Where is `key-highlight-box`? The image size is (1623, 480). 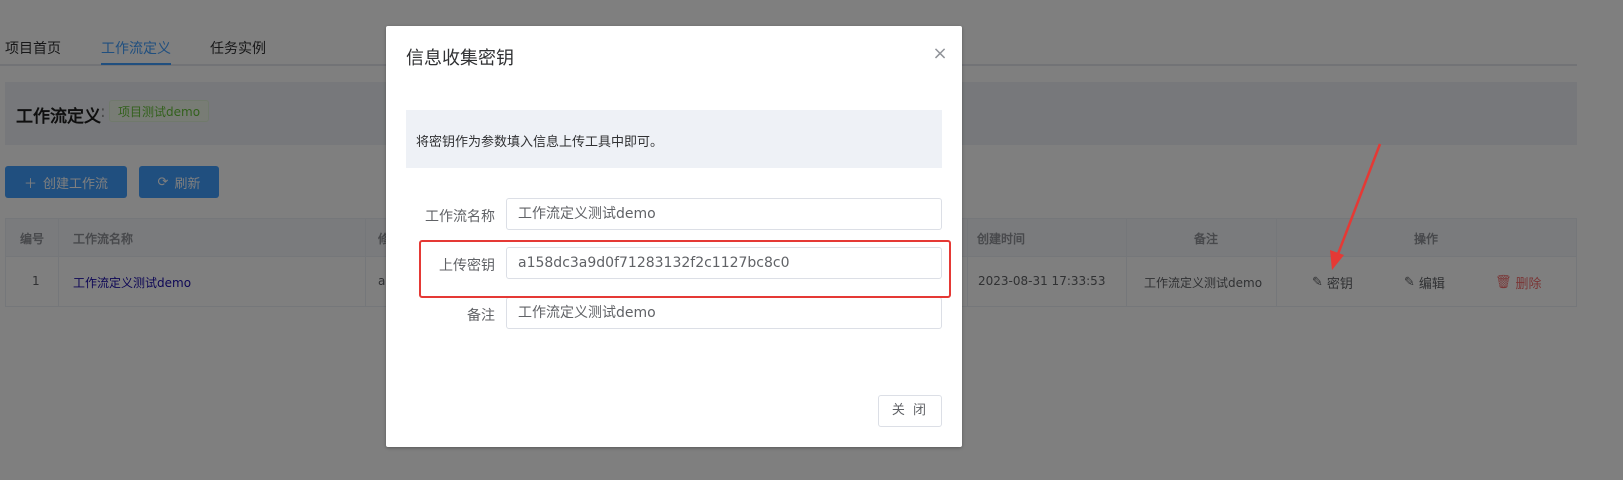
key-highlight-box is located at coordinates (685, 269).